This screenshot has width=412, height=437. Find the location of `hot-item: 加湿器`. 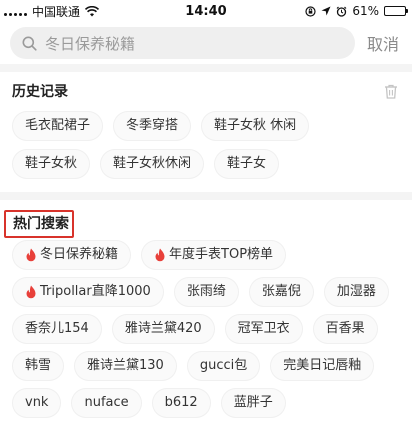

hot-item: 加湿器 is located at coordinates (356, 292).